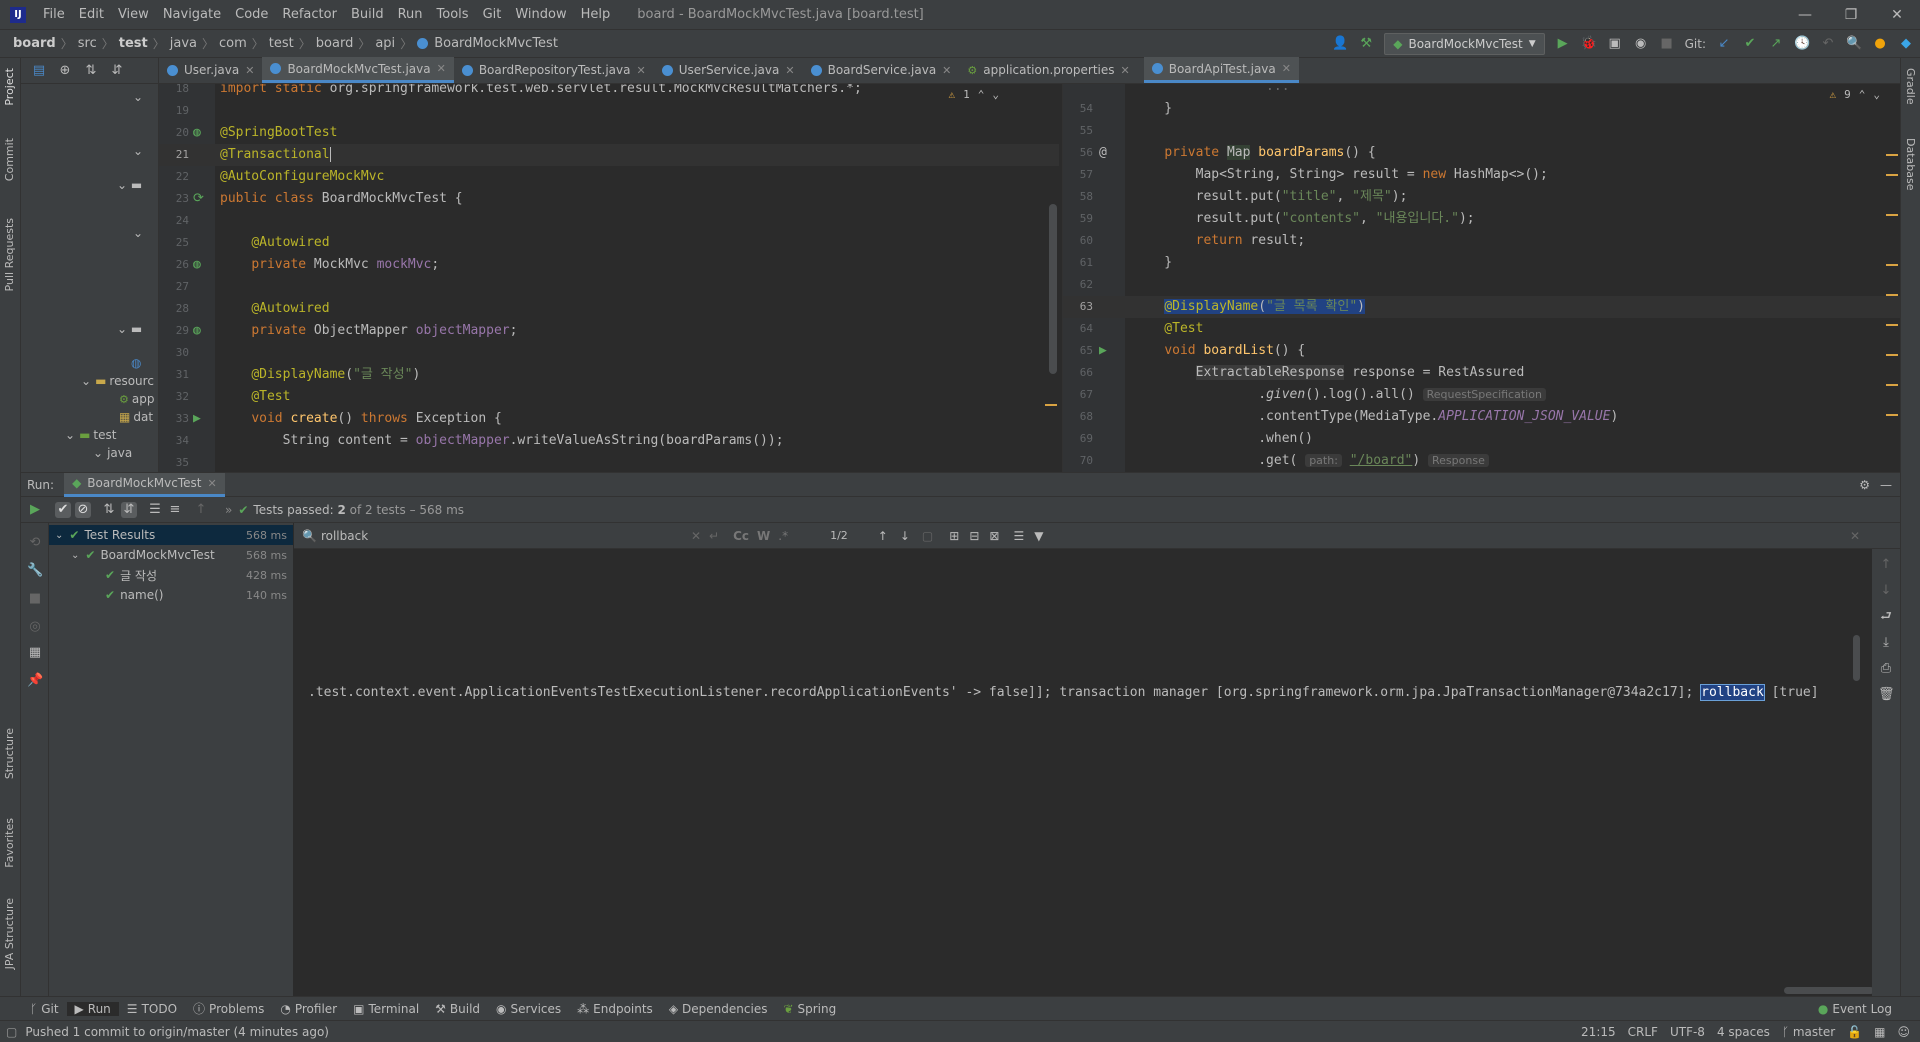  What do you see at coordinates (63, 509) in the screenshot?
I see `show-passed-icon: ✔` at bounding box center [63, 509].